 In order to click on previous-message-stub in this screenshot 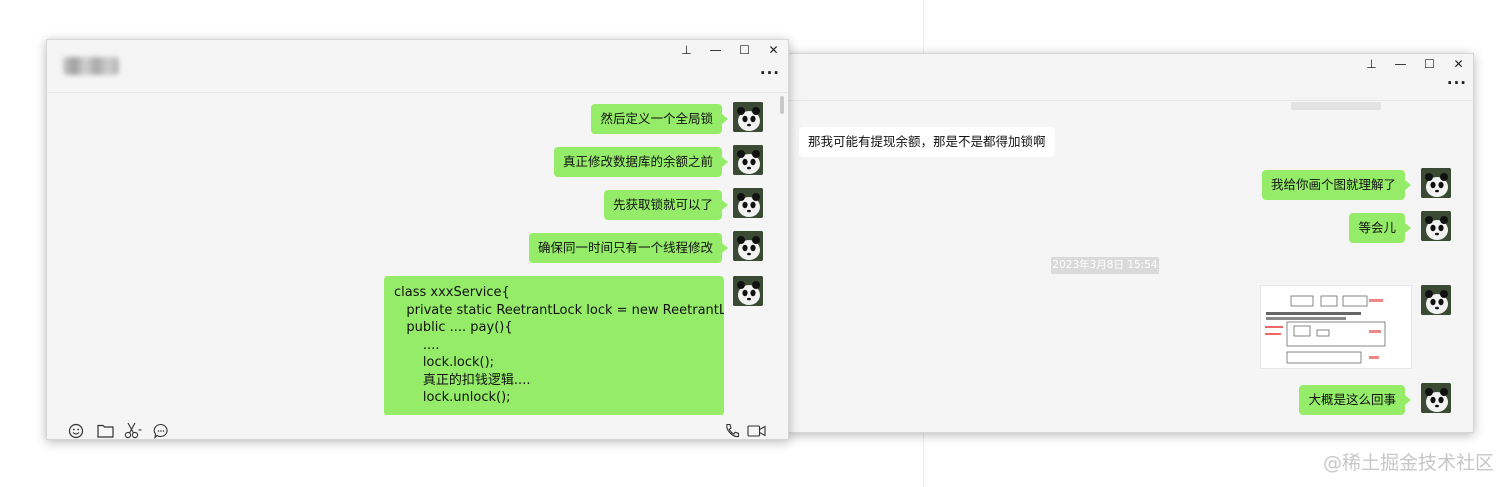, I will do `click(1336, 106)`.